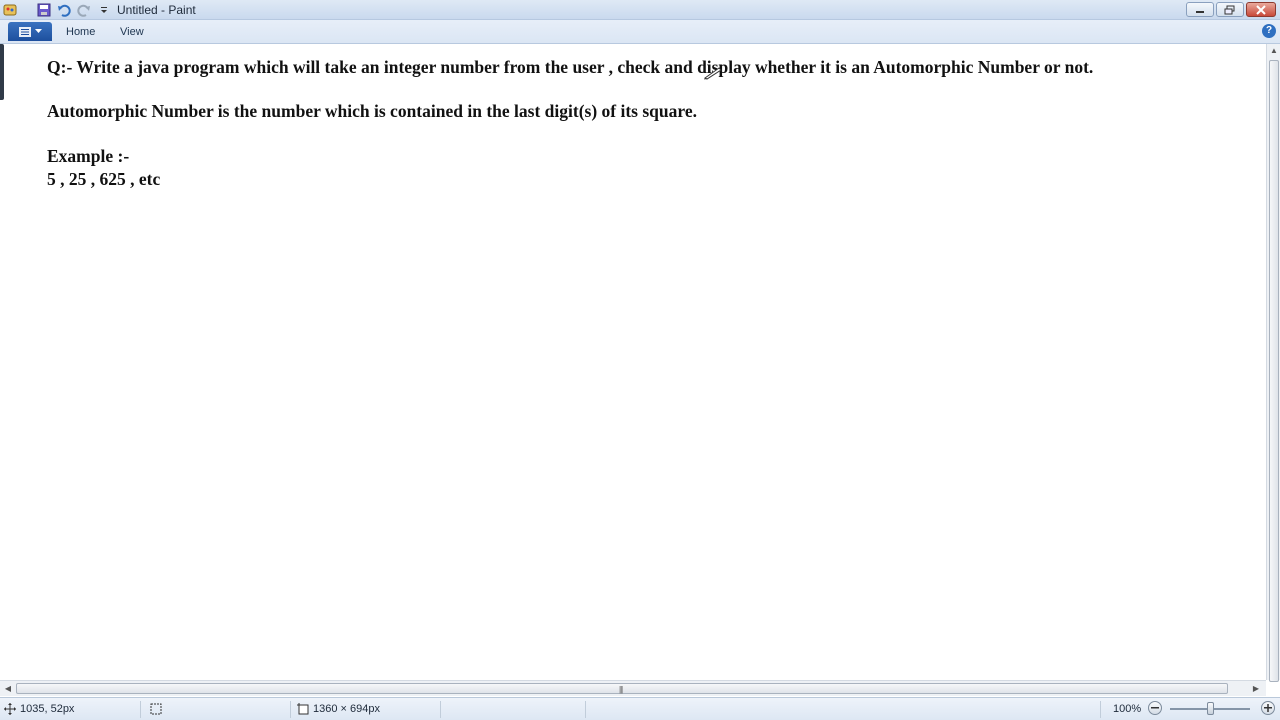 The width and height of the screenshot is (1280, 720). What do you see at coordinates (47, 709) in the screenshot?
I see `cursor-position-value: 1035, 52px` at bounding box center [47, 709].